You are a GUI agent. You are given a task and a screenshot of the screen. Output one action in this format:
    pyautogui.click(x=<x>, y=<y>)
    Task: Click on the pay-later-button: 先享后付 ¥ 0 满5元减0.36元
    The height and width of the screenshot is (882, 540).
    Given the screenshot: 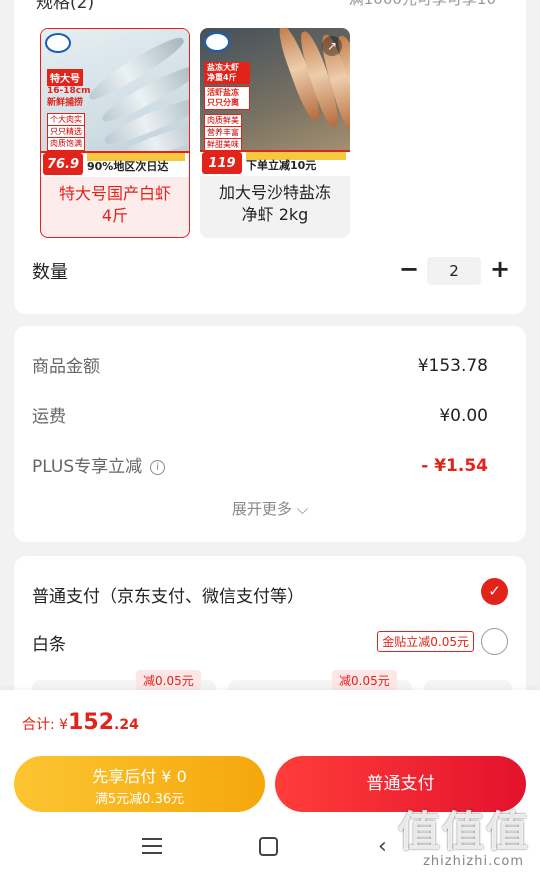 What is the action you would take?
    pyautogui.click(x=139, y=784)
    